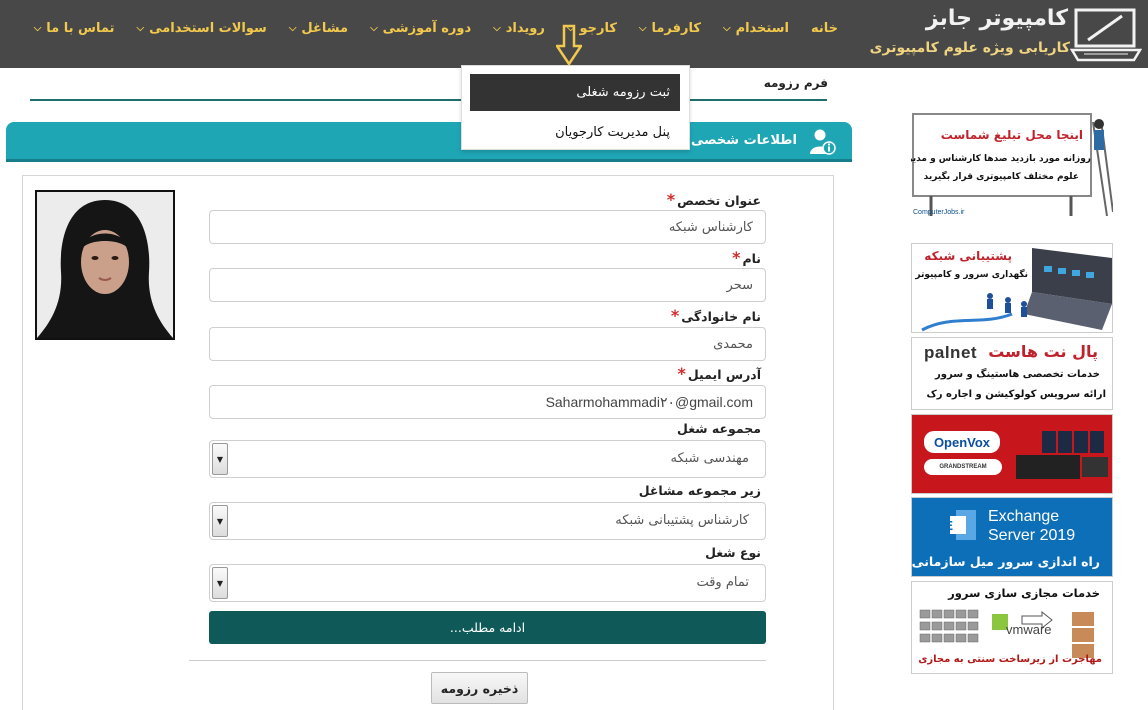 Image resolution: width=1148 pixels, height=710 pixels. I want to click on svg-text: E, so click(950, 525).